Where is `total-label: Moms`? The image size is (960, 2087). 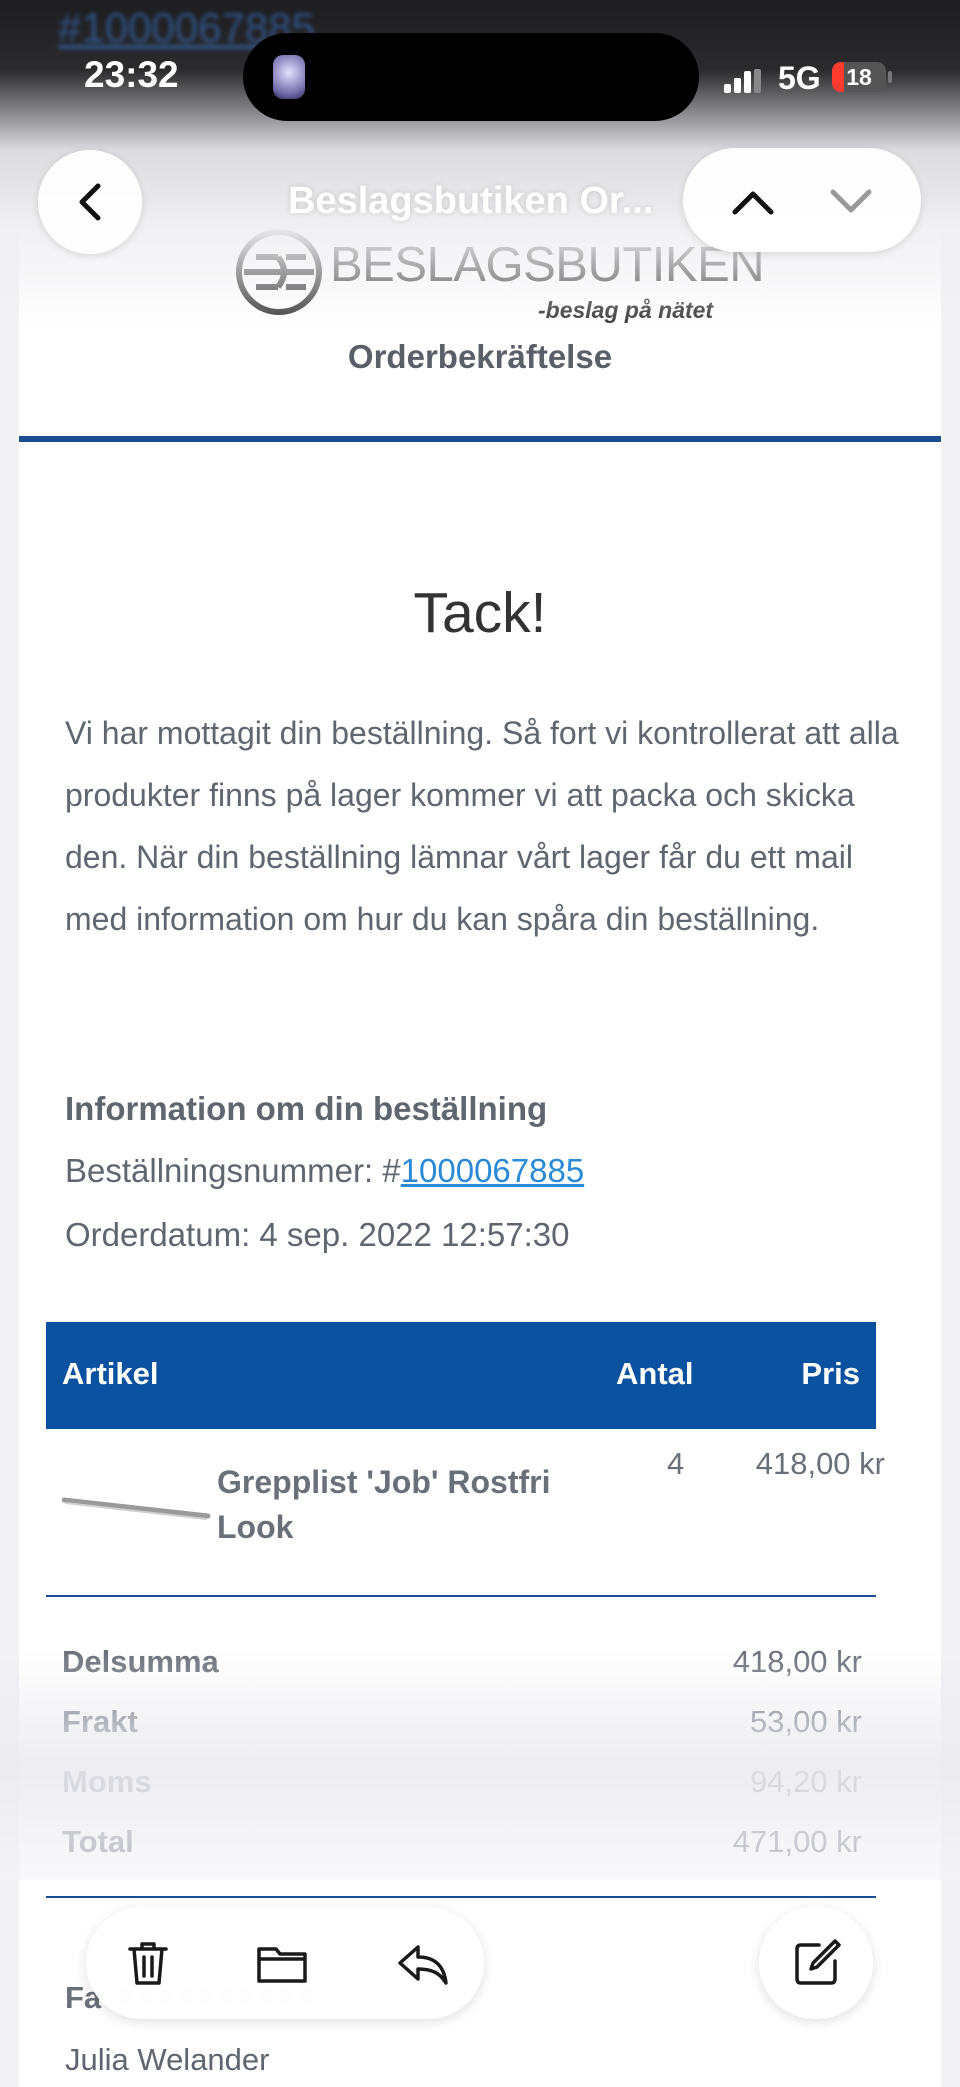
total-label: Moms is located at coordinates (107, 1781).